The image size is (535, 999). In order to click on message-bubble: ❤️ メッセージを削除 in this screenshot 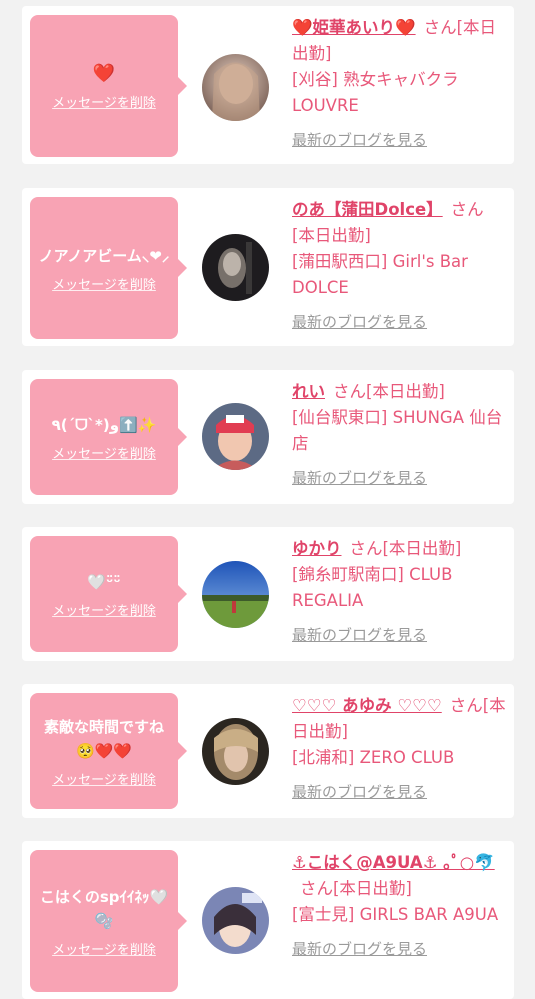, I will do `click(108, 86)`.